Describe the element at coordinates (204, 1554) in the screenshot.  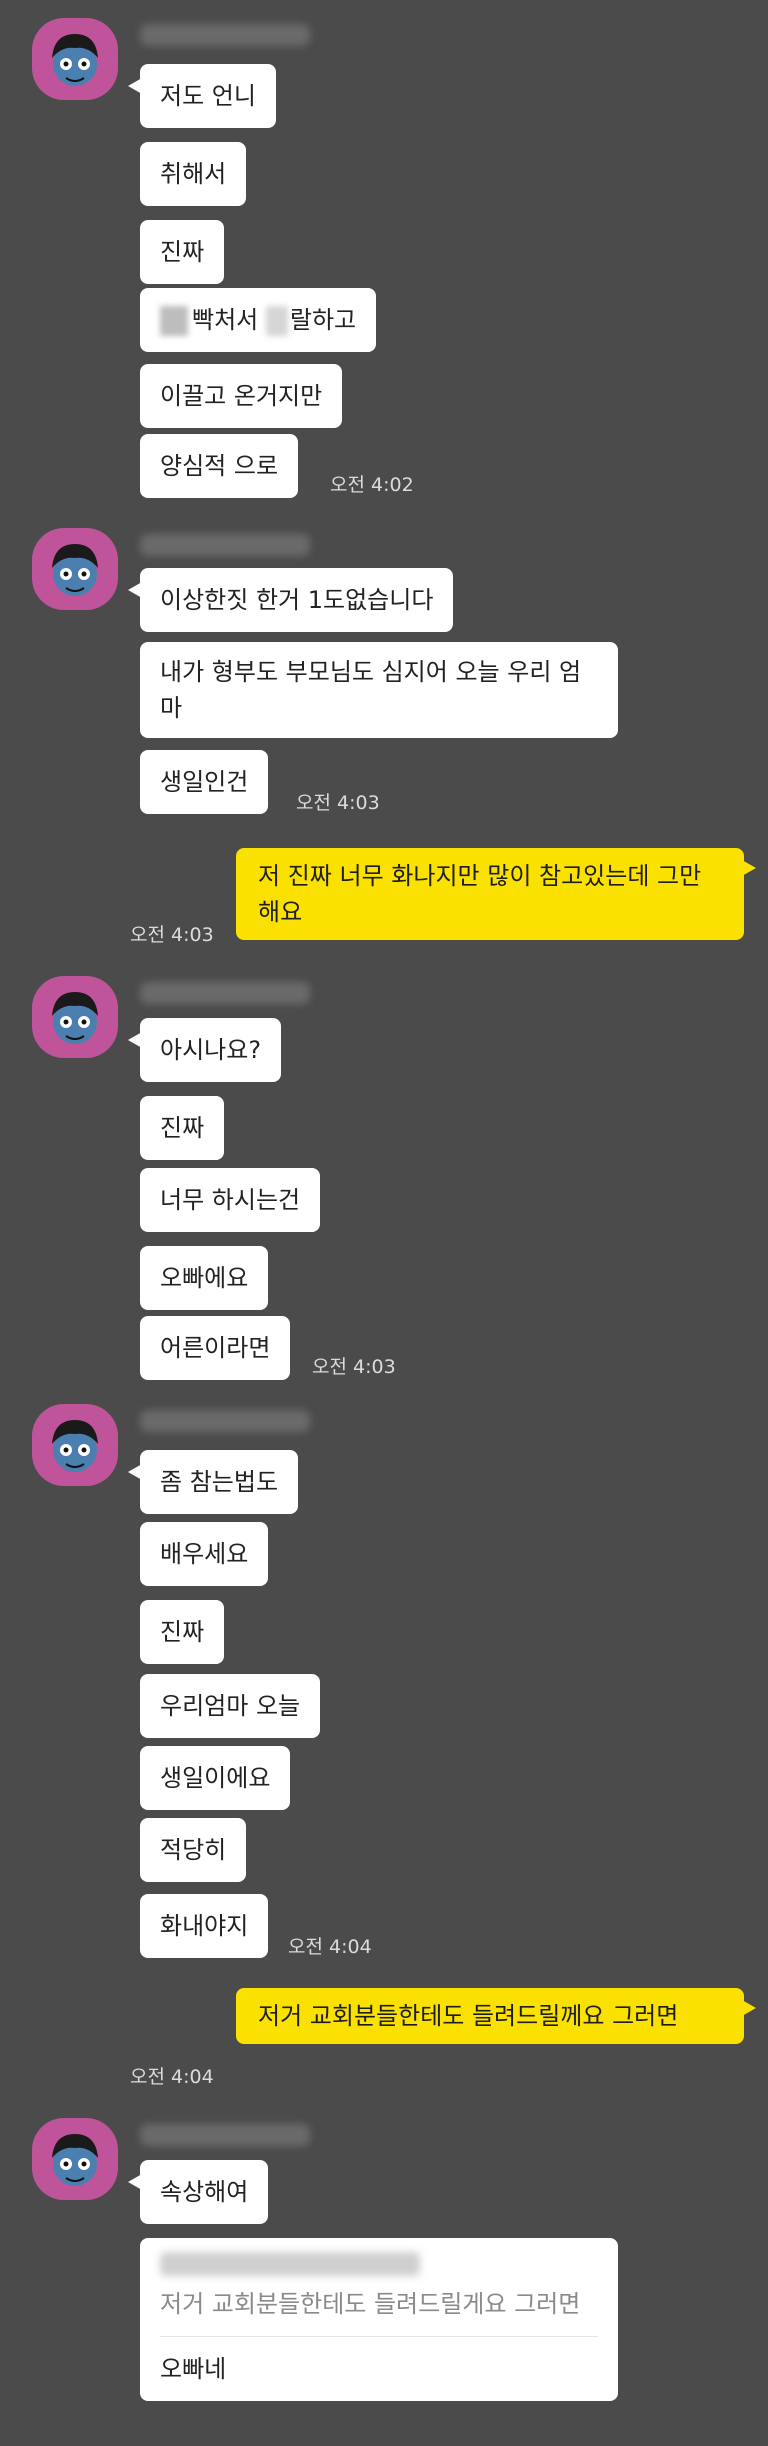
I see `message-bubble: 배우세요` at that location.